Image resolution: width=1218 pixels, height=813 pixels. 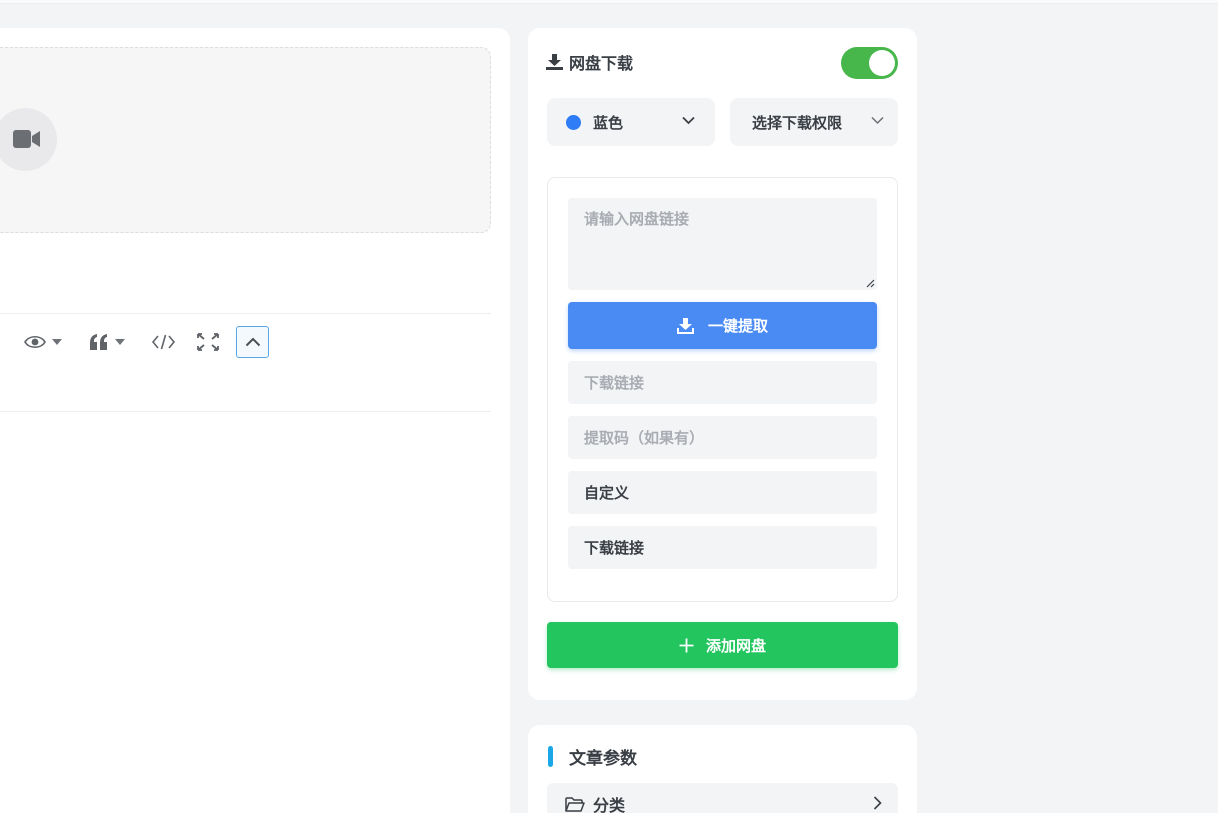 What do you see at coordinates (735, 645) in the screenshot?
I see `add-disk-button-label: 添加网盘` at bounding box center [735, 645].